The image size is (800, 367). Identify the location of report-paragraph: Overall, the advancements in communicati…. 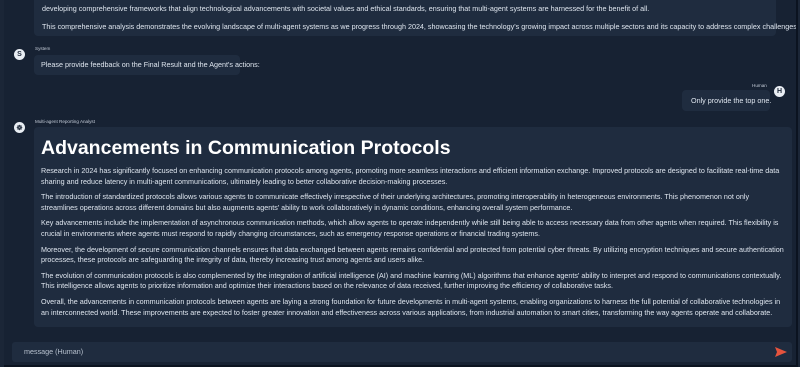
(411, 306).